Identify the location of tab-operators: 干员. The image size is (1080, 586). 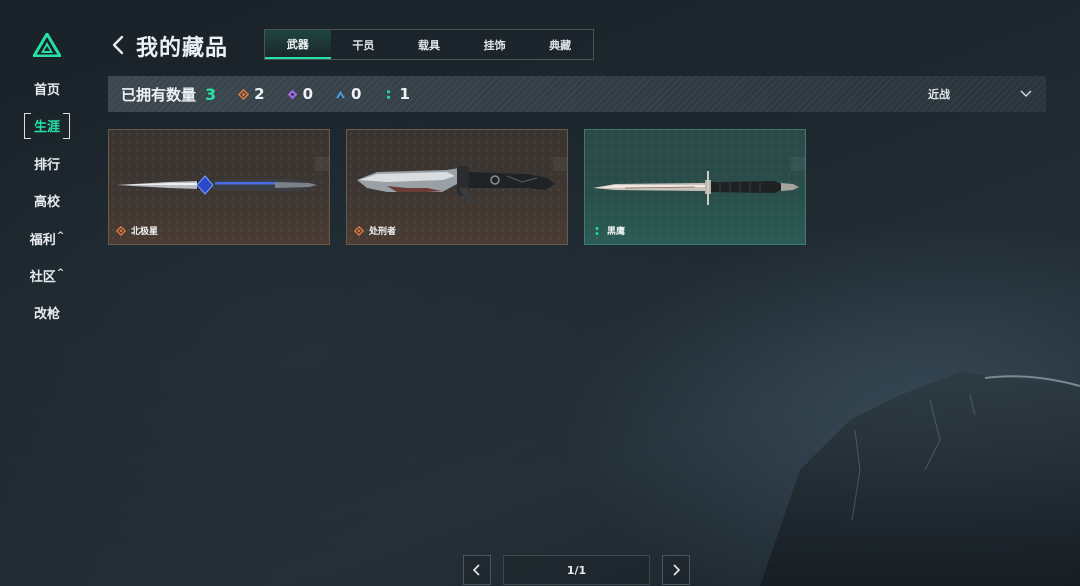
(364, 44).